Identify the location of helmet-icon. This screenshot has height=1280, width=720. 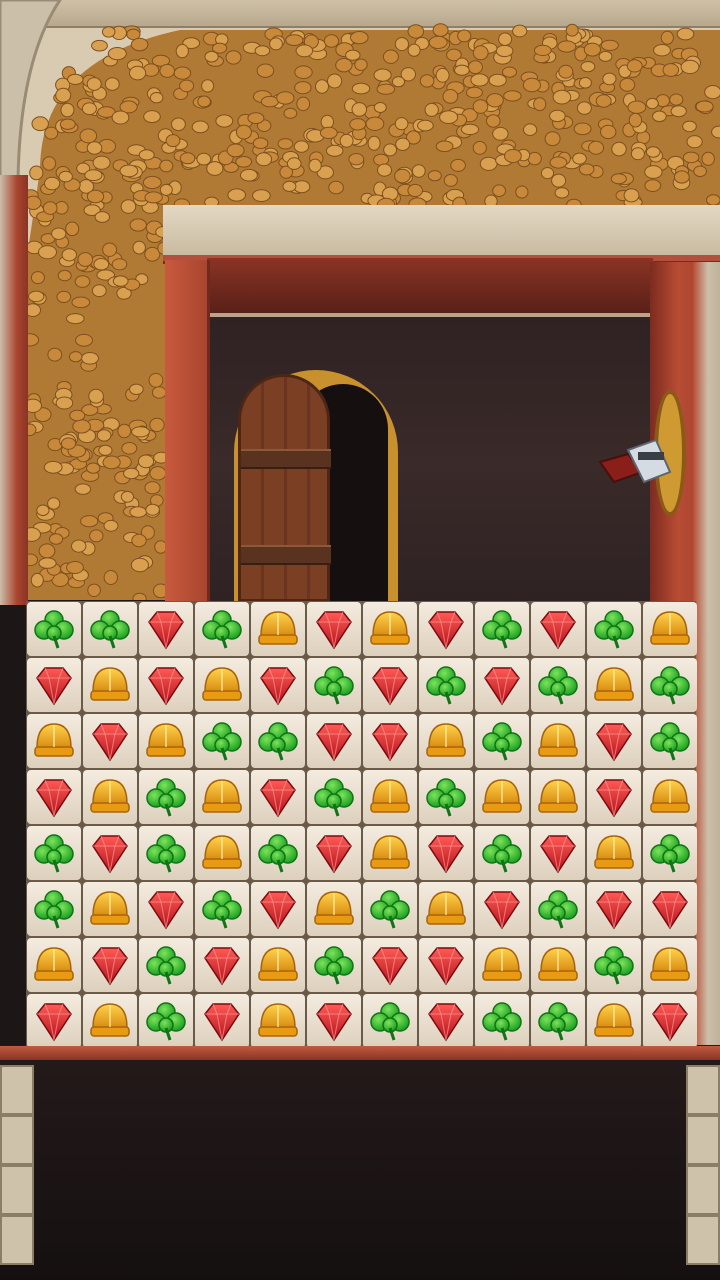
(110, 1020).